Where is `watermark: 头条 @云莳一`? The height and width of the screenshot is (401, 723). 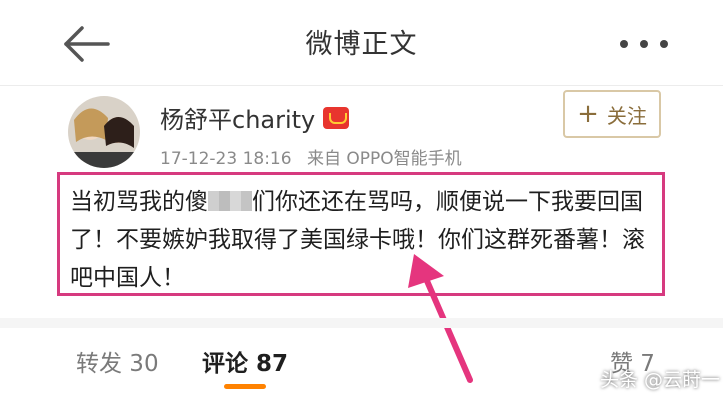 watermark: 头条 @云莳一 is located at coordinates (660, 380).